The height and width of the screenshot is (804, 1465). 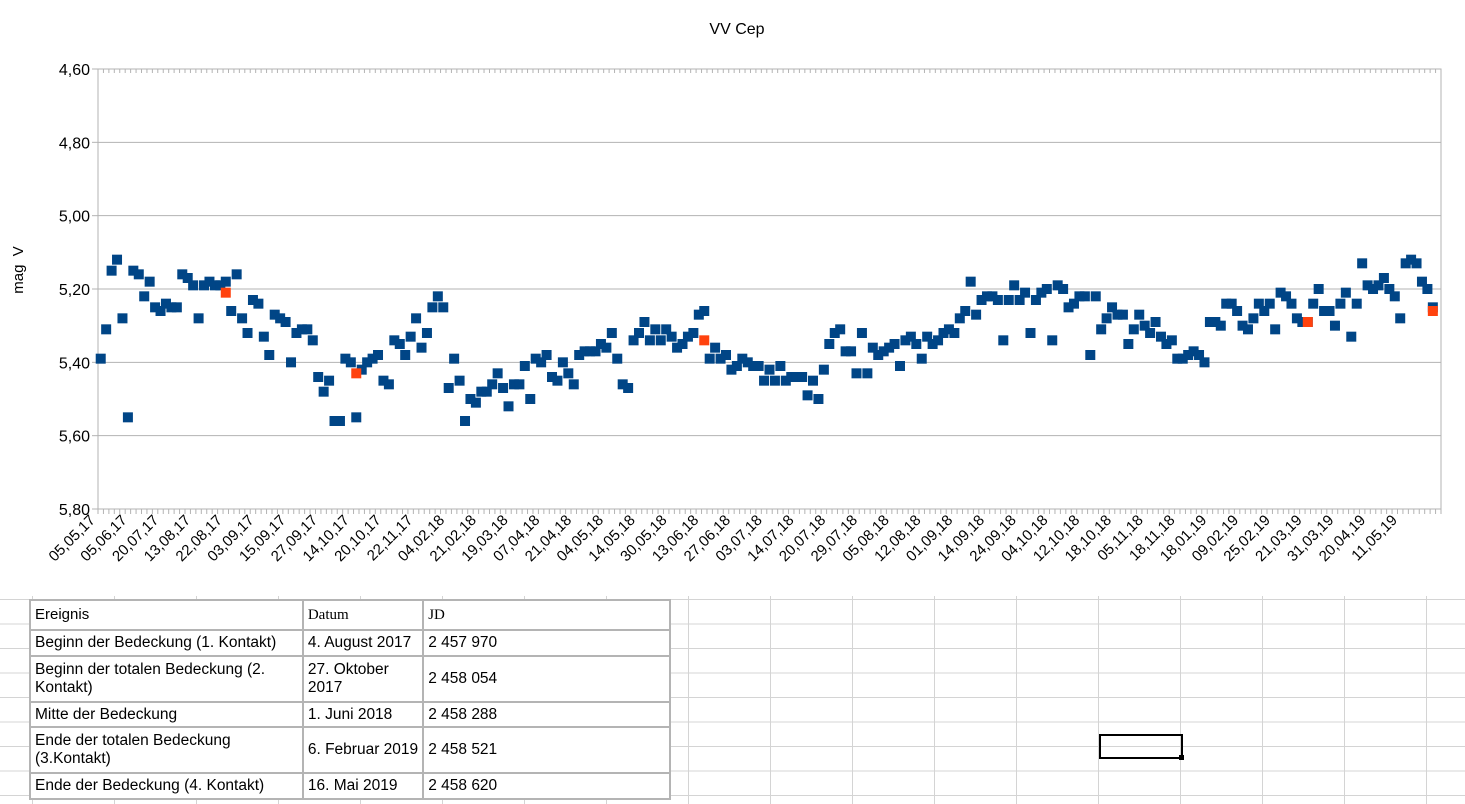 I want to click on chart-title: VV Cep, so click(x=736, y=29).